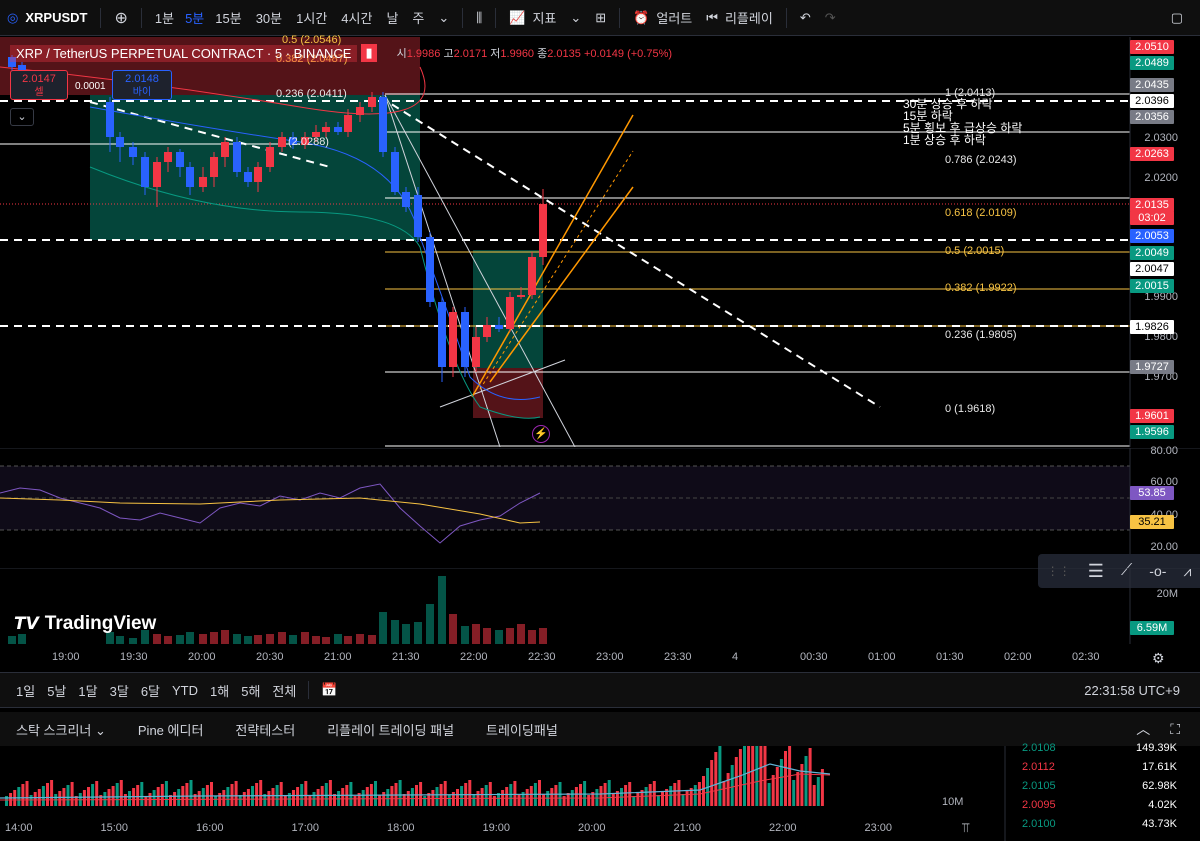 This screenshot has width=1200, height=841. What do you see at coordinates (25, 690) in the screenshot?
I see `range-1d: 1일` at bounding box center [25, 690].